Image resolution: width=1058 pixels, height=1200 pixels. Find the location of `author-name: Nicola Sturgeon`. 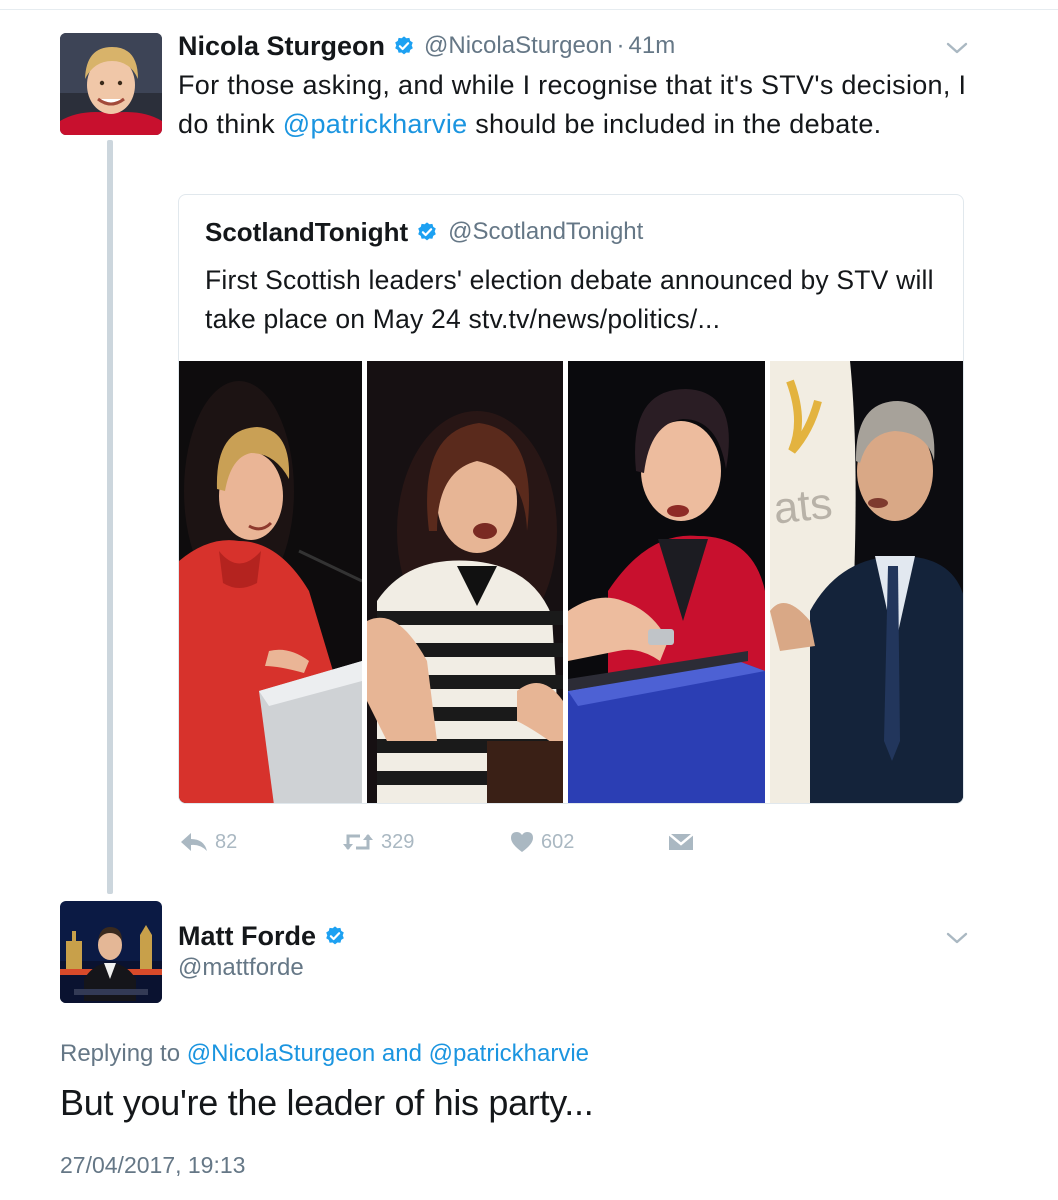

author-name: Nicola Sturgeon is located at coordinates (281, 46).